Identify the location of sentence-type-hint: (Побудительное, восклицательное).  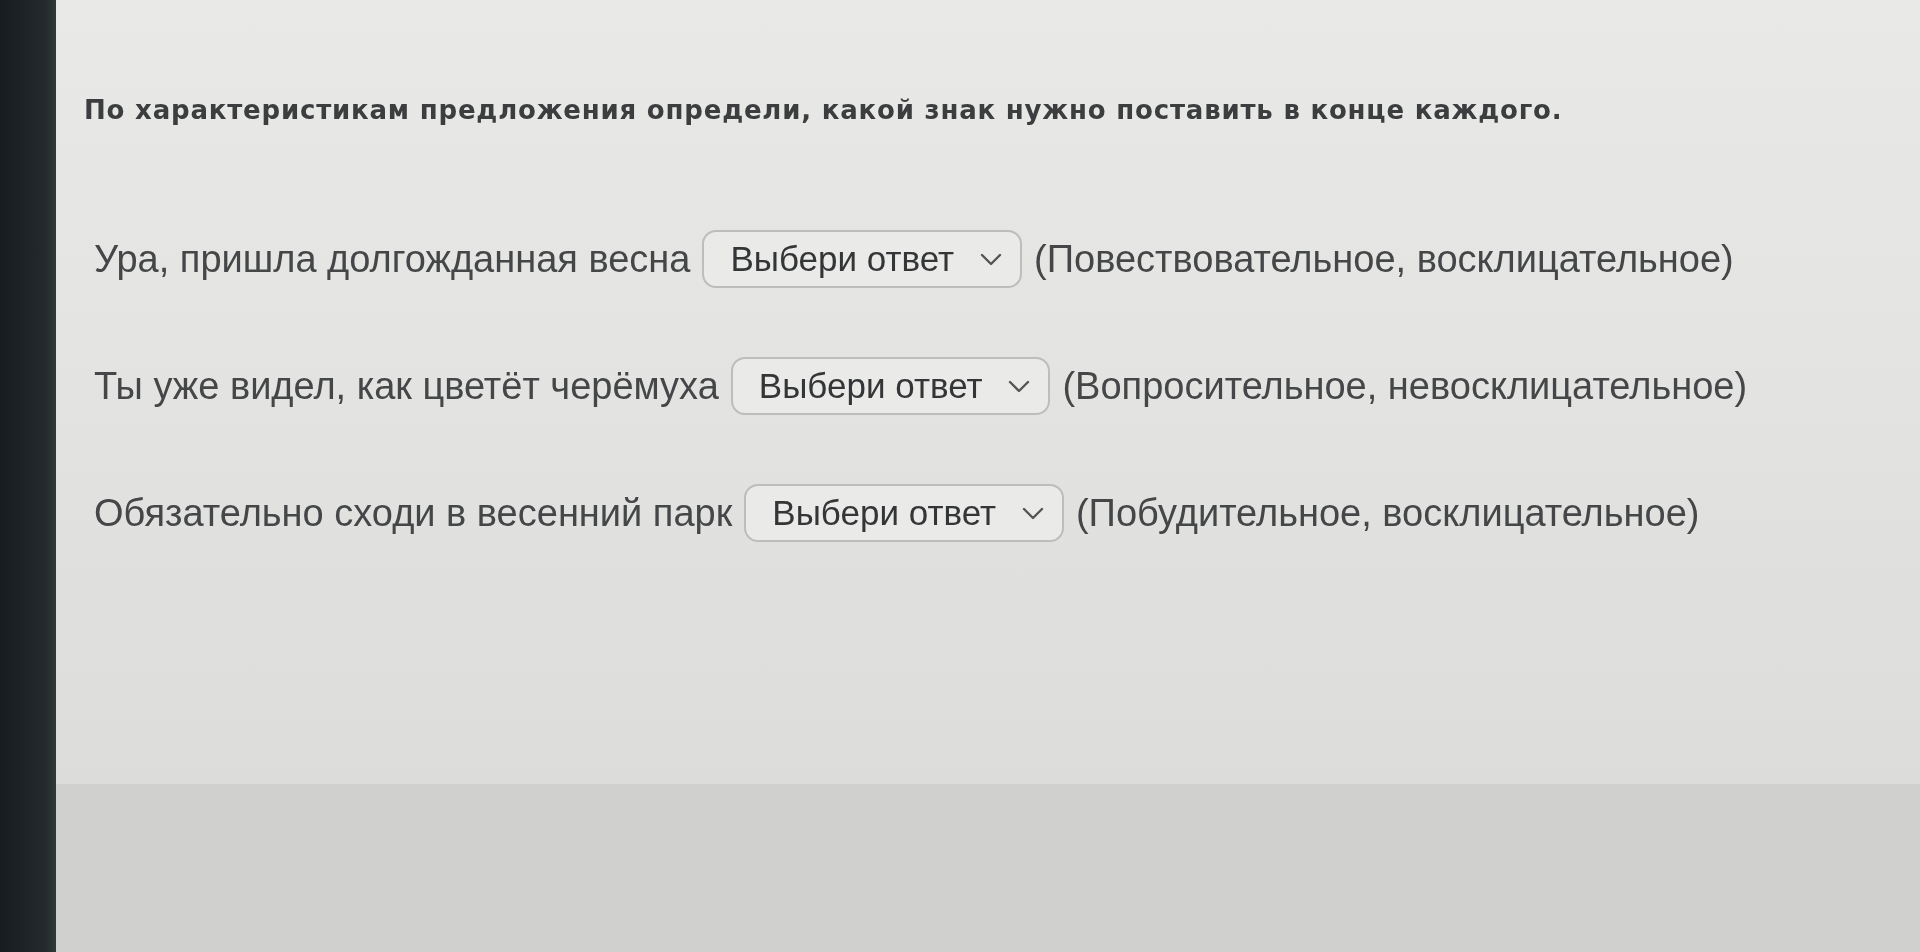
(1387, 513).